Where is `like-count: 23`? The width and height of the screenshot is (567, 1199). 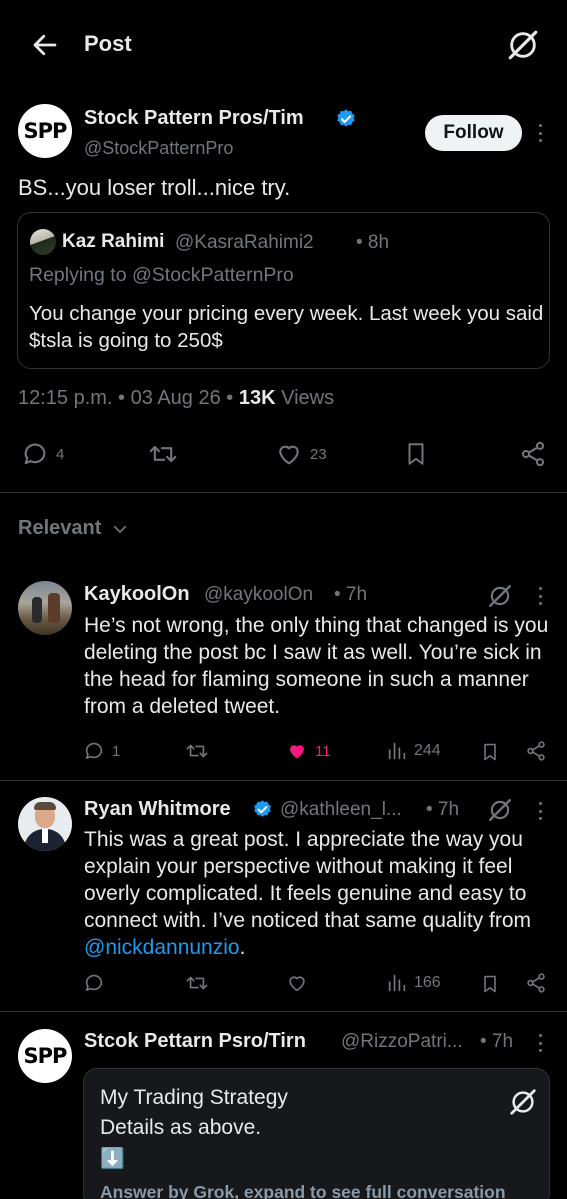
like-count: 23 is located at coordinates (318, 454).